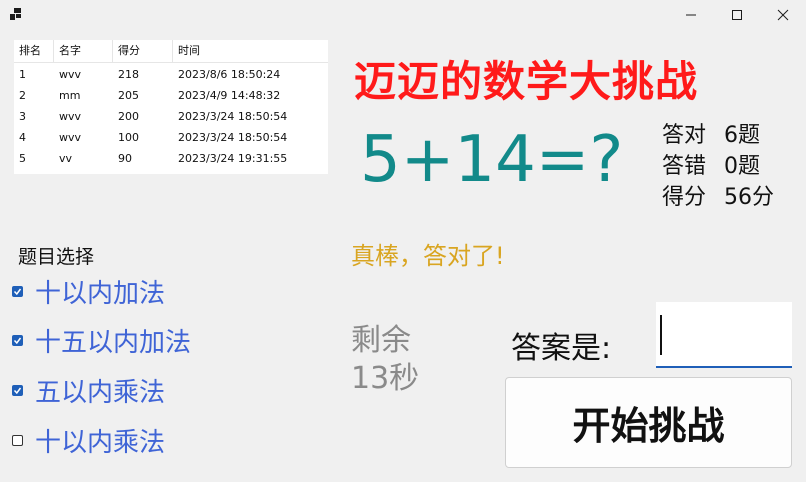 The width and height of the screenshot is (806, 482). I want to click on answer-label: 答案是:, so click(561, 348).